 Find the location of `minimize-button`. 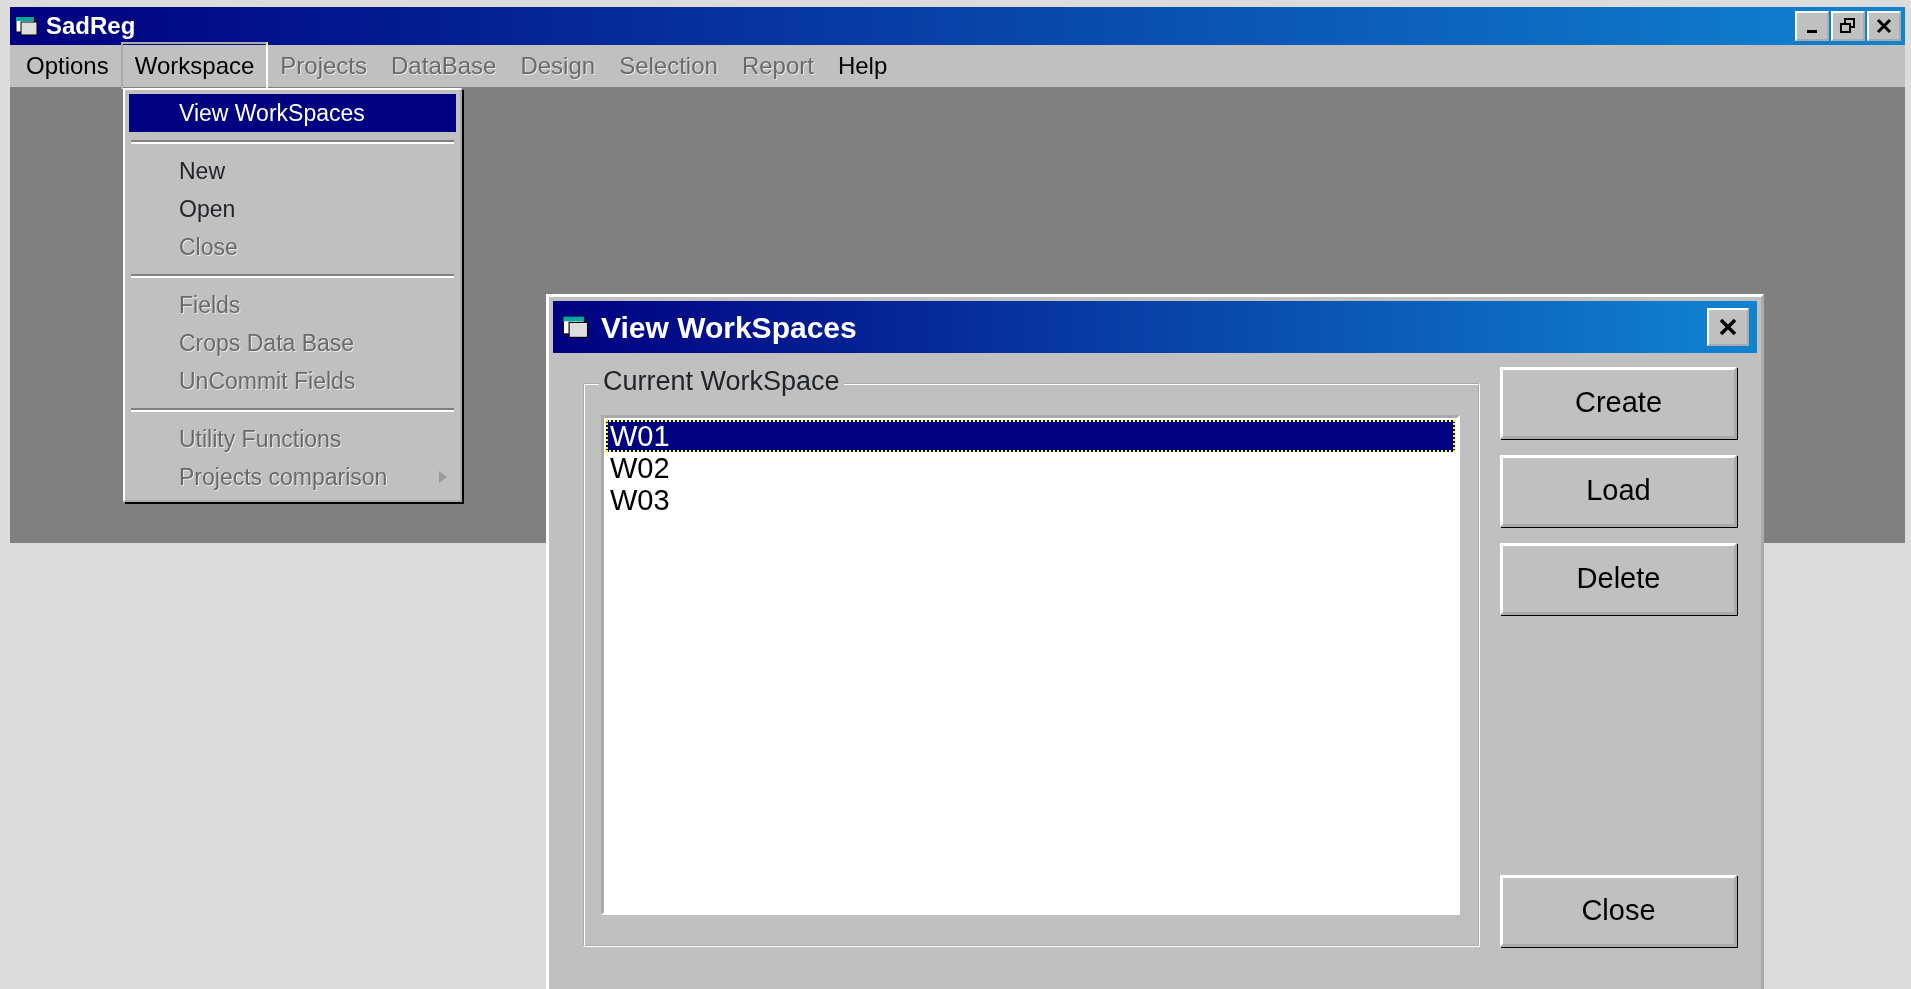

minimize-button is located at coordinates (1812, 26).